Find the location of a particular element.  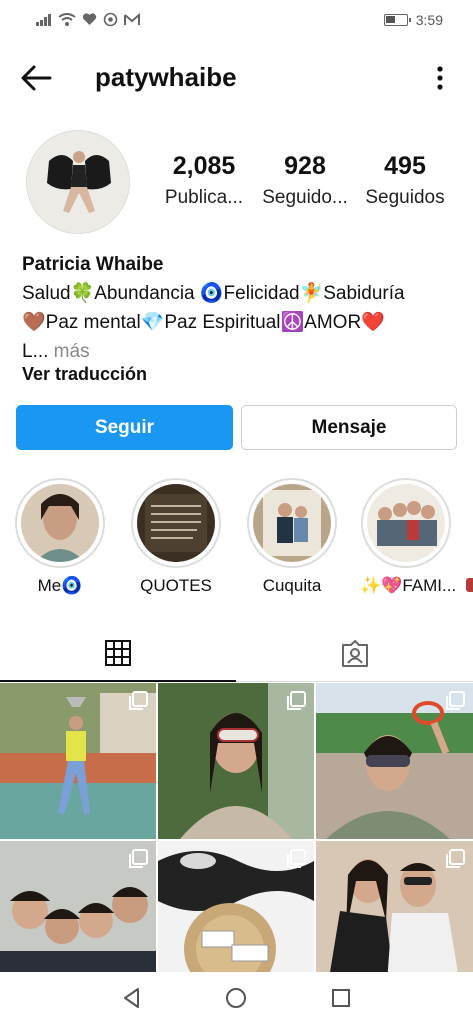

more-options-icon is located at coordinates (440, 78).